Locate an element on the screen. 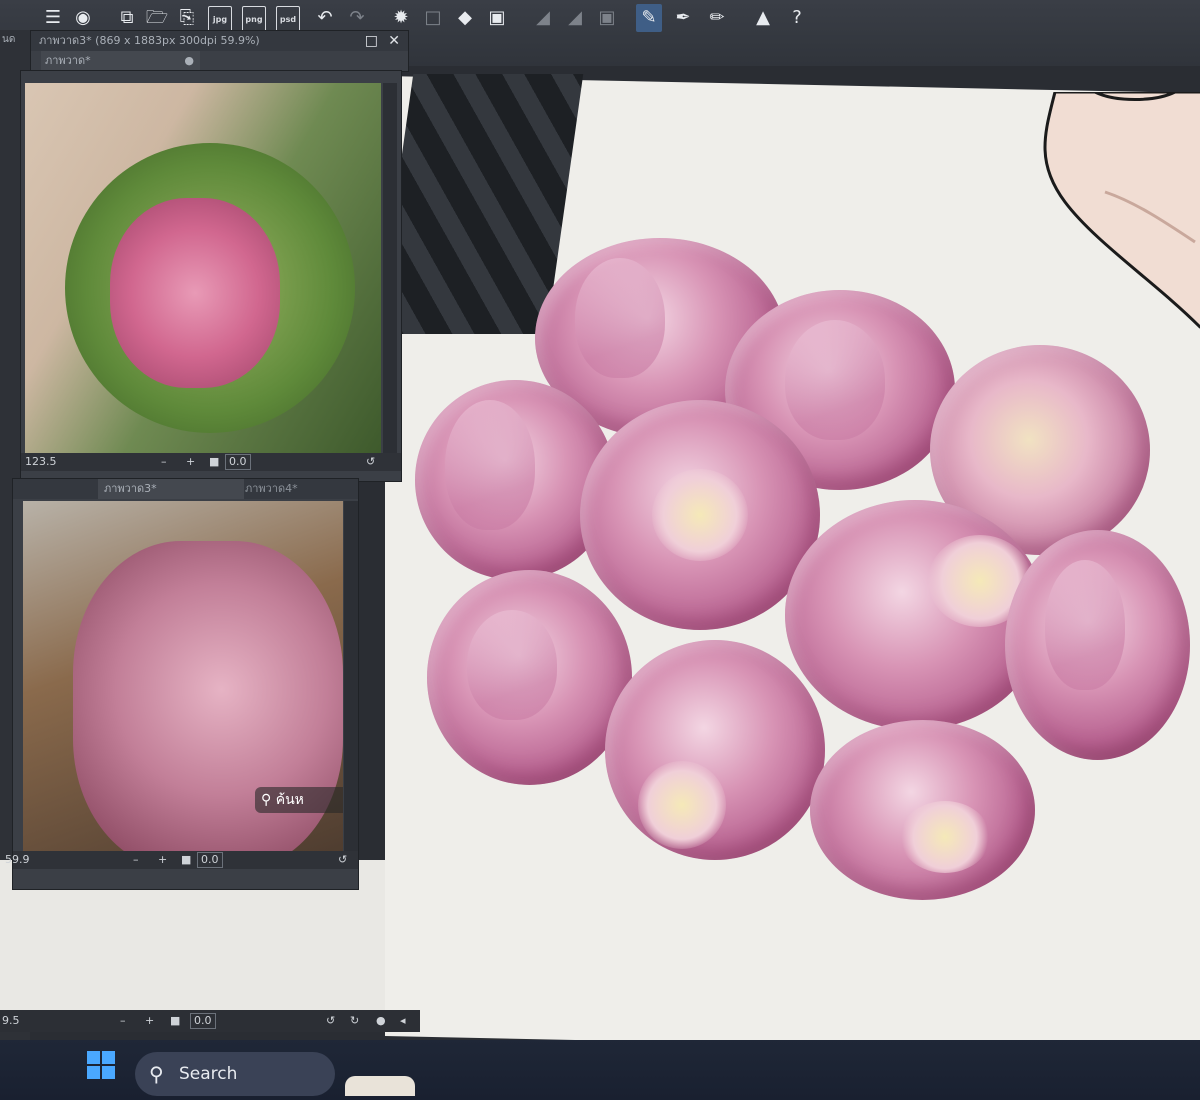  maximize-icon: □ is located at coordinates (371, 41).